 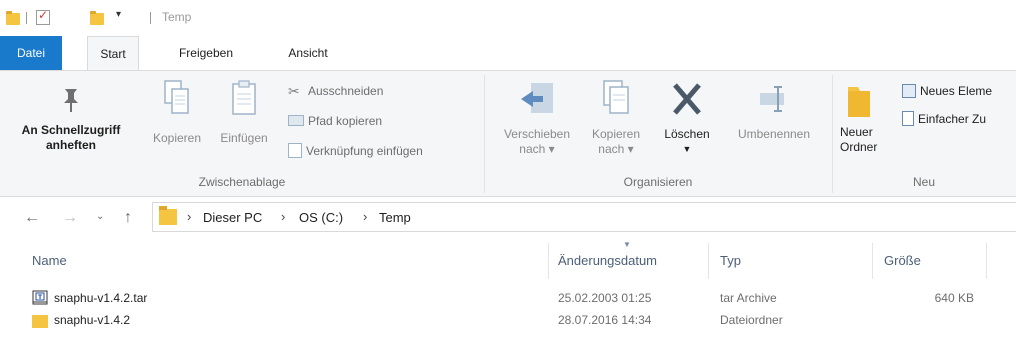 I want to click on copy-path-icon, so click(x=296, y=121).